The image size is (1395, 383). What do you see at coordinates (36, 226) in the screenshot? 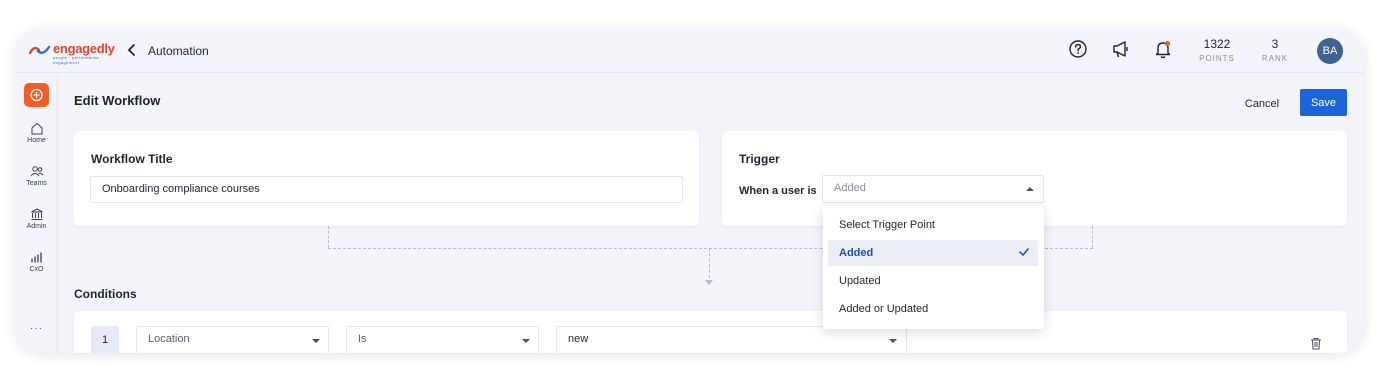
I see `sidebar-item-label: Admin` at bounding box center [36, 226].